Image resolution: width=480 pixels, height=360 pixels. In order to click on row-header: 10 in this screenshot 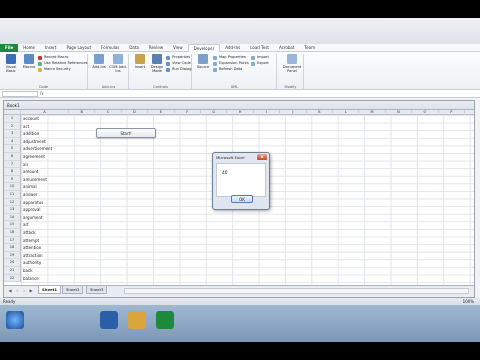, I will do `click(12, 187)`.